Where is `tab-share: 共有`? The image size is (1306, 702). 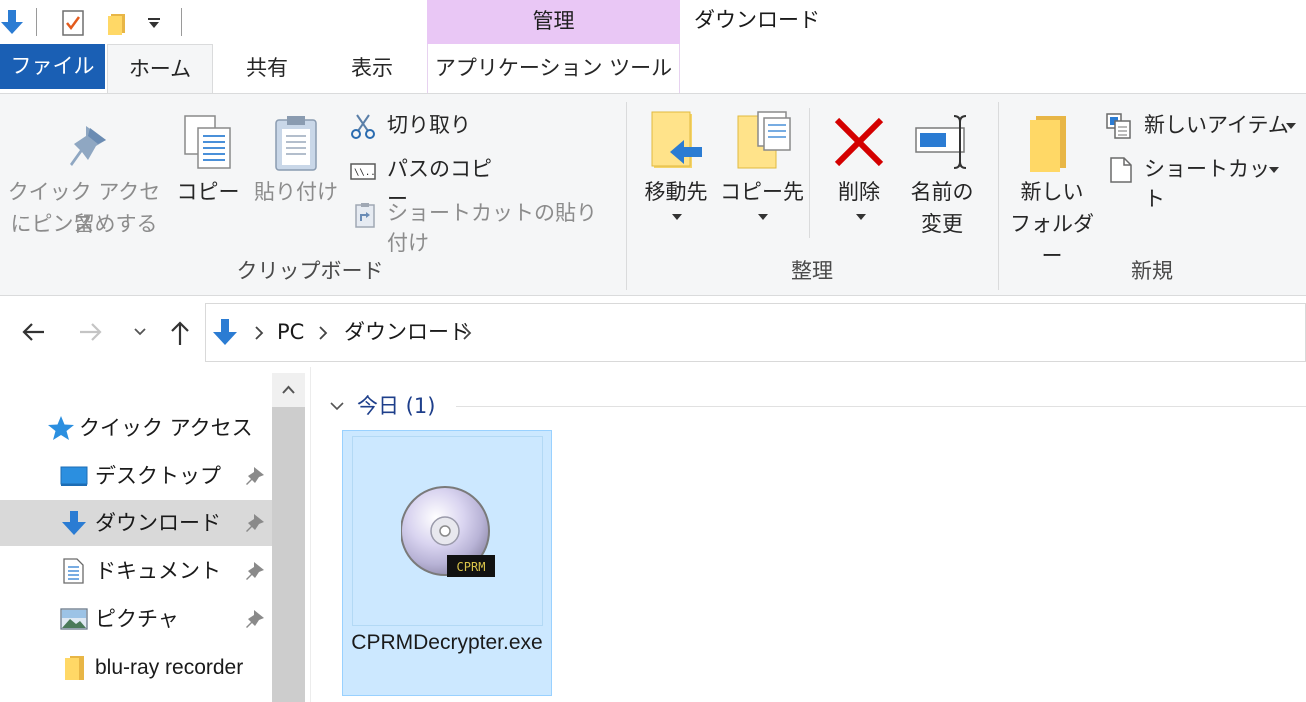
tab-share: 共有 is located at coordinates (267, 69).